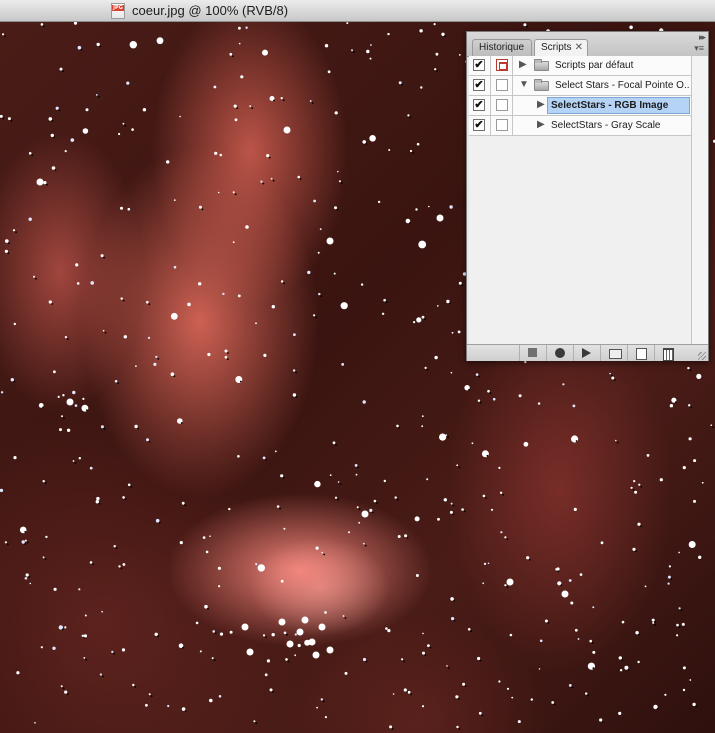 The height and width of the screenshot is (733, 715). I want to click on tab-historique: Historique, so click(502, 47).